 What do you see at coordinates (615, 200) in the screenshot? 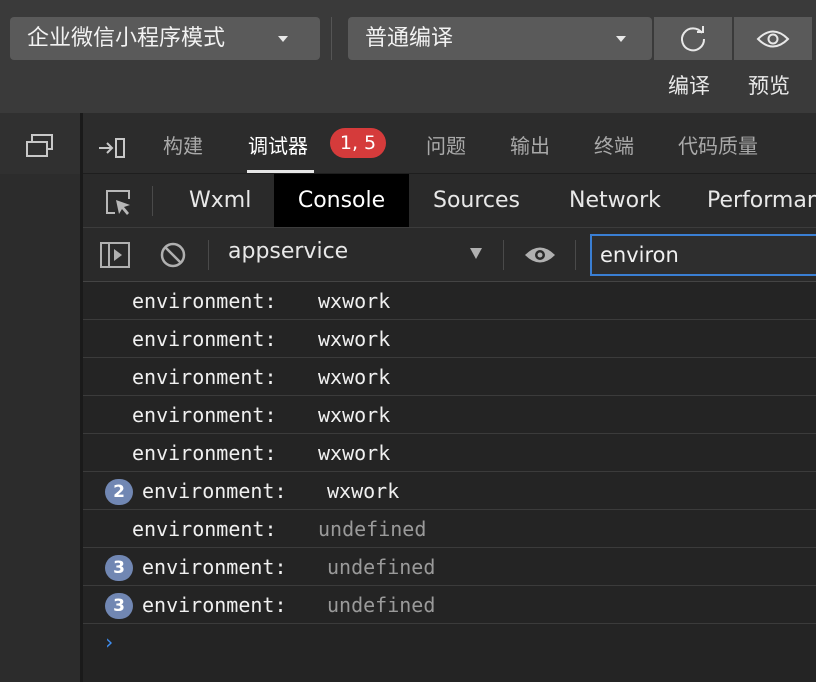
I see `tab-network: Network` at bounding box center [615, 200].